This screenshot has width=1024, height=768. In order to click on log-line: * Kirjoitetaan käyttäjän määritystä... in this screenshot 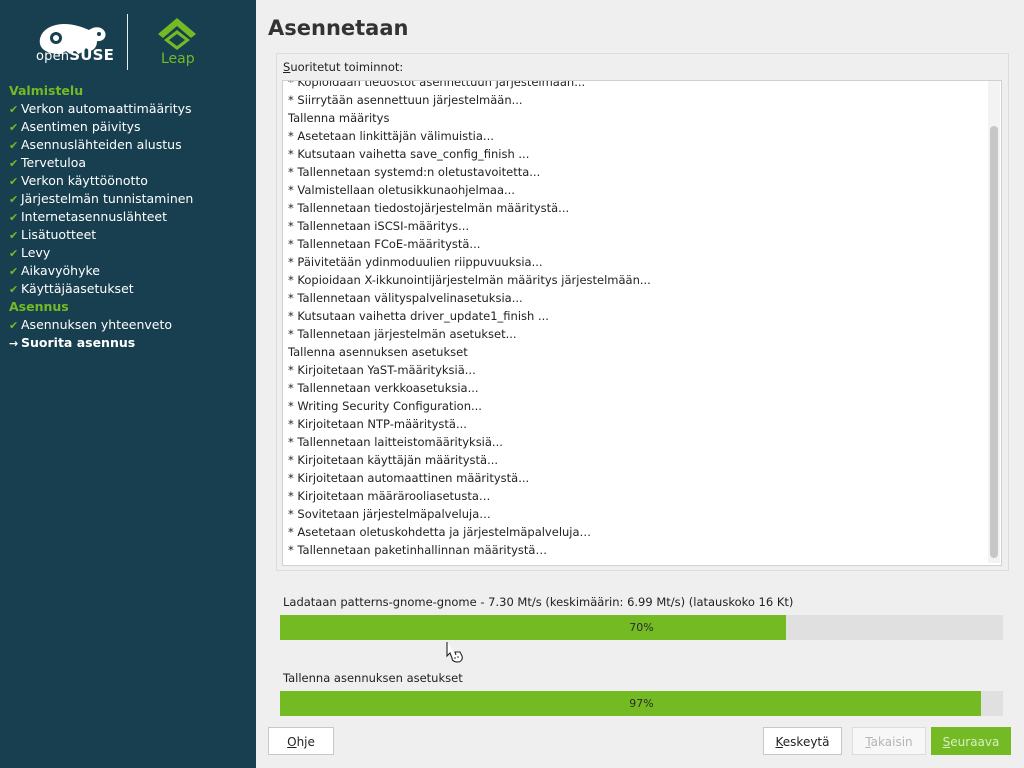, I will do `click(393, 460)`.